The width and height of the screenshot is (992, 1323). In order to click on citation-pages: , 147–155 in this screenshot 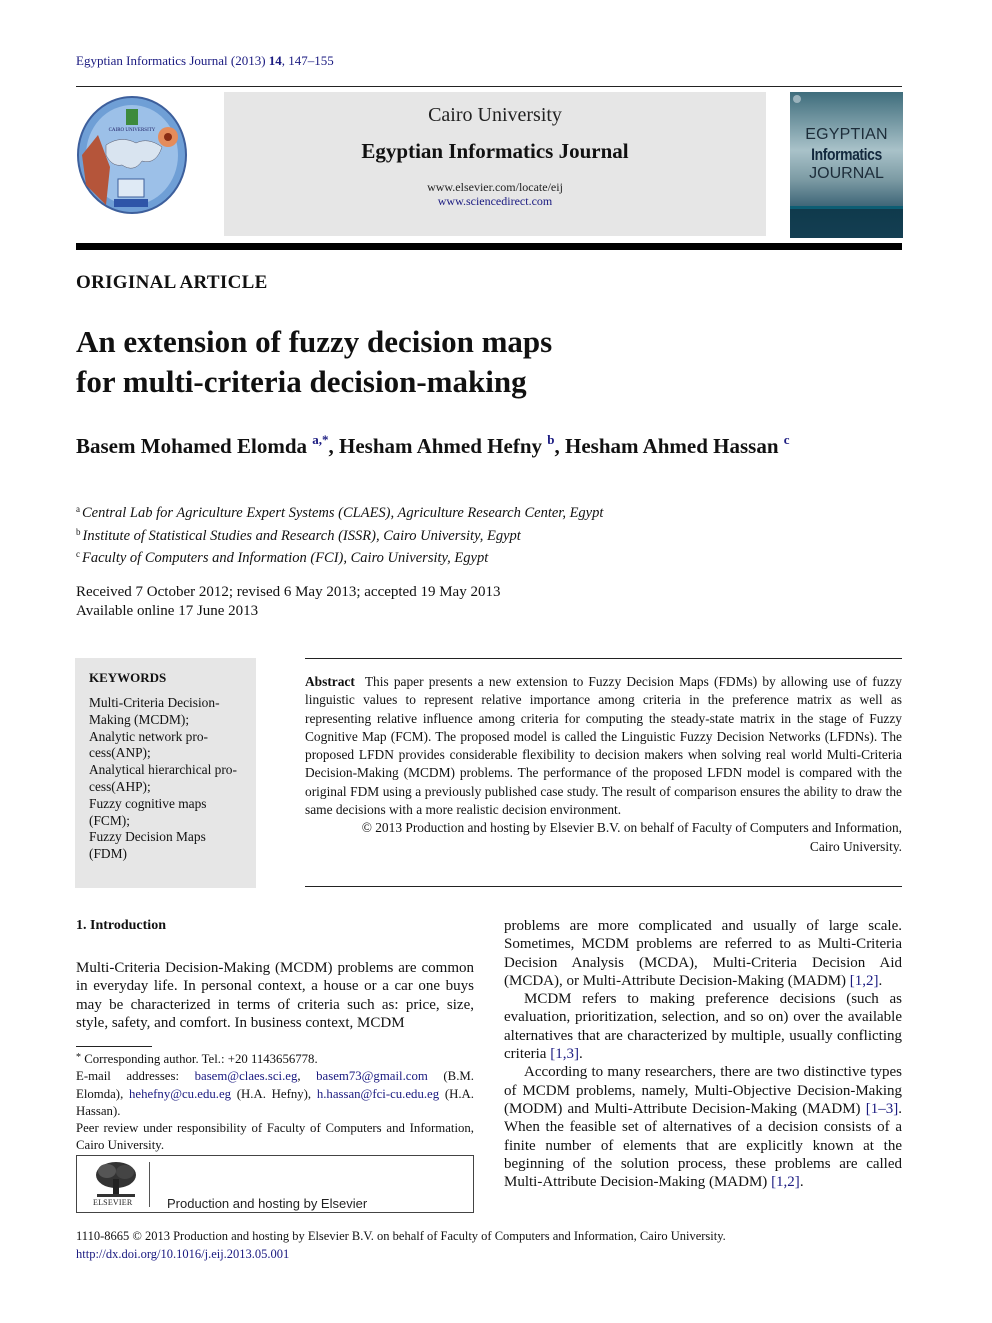, I will do `click(307, 60)`.